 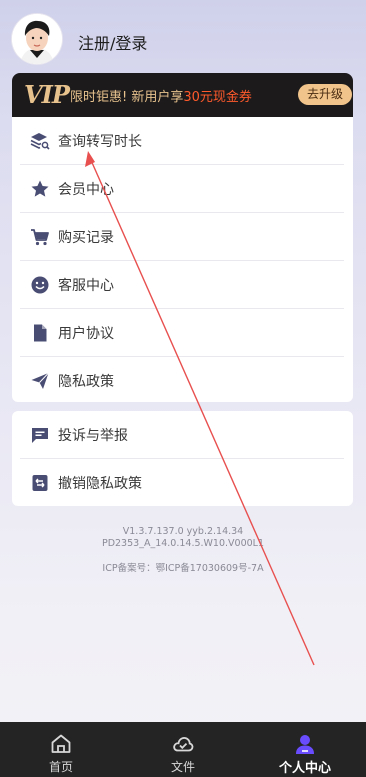 I want to click on avatar-face-icon, so click(x=37, y=39).